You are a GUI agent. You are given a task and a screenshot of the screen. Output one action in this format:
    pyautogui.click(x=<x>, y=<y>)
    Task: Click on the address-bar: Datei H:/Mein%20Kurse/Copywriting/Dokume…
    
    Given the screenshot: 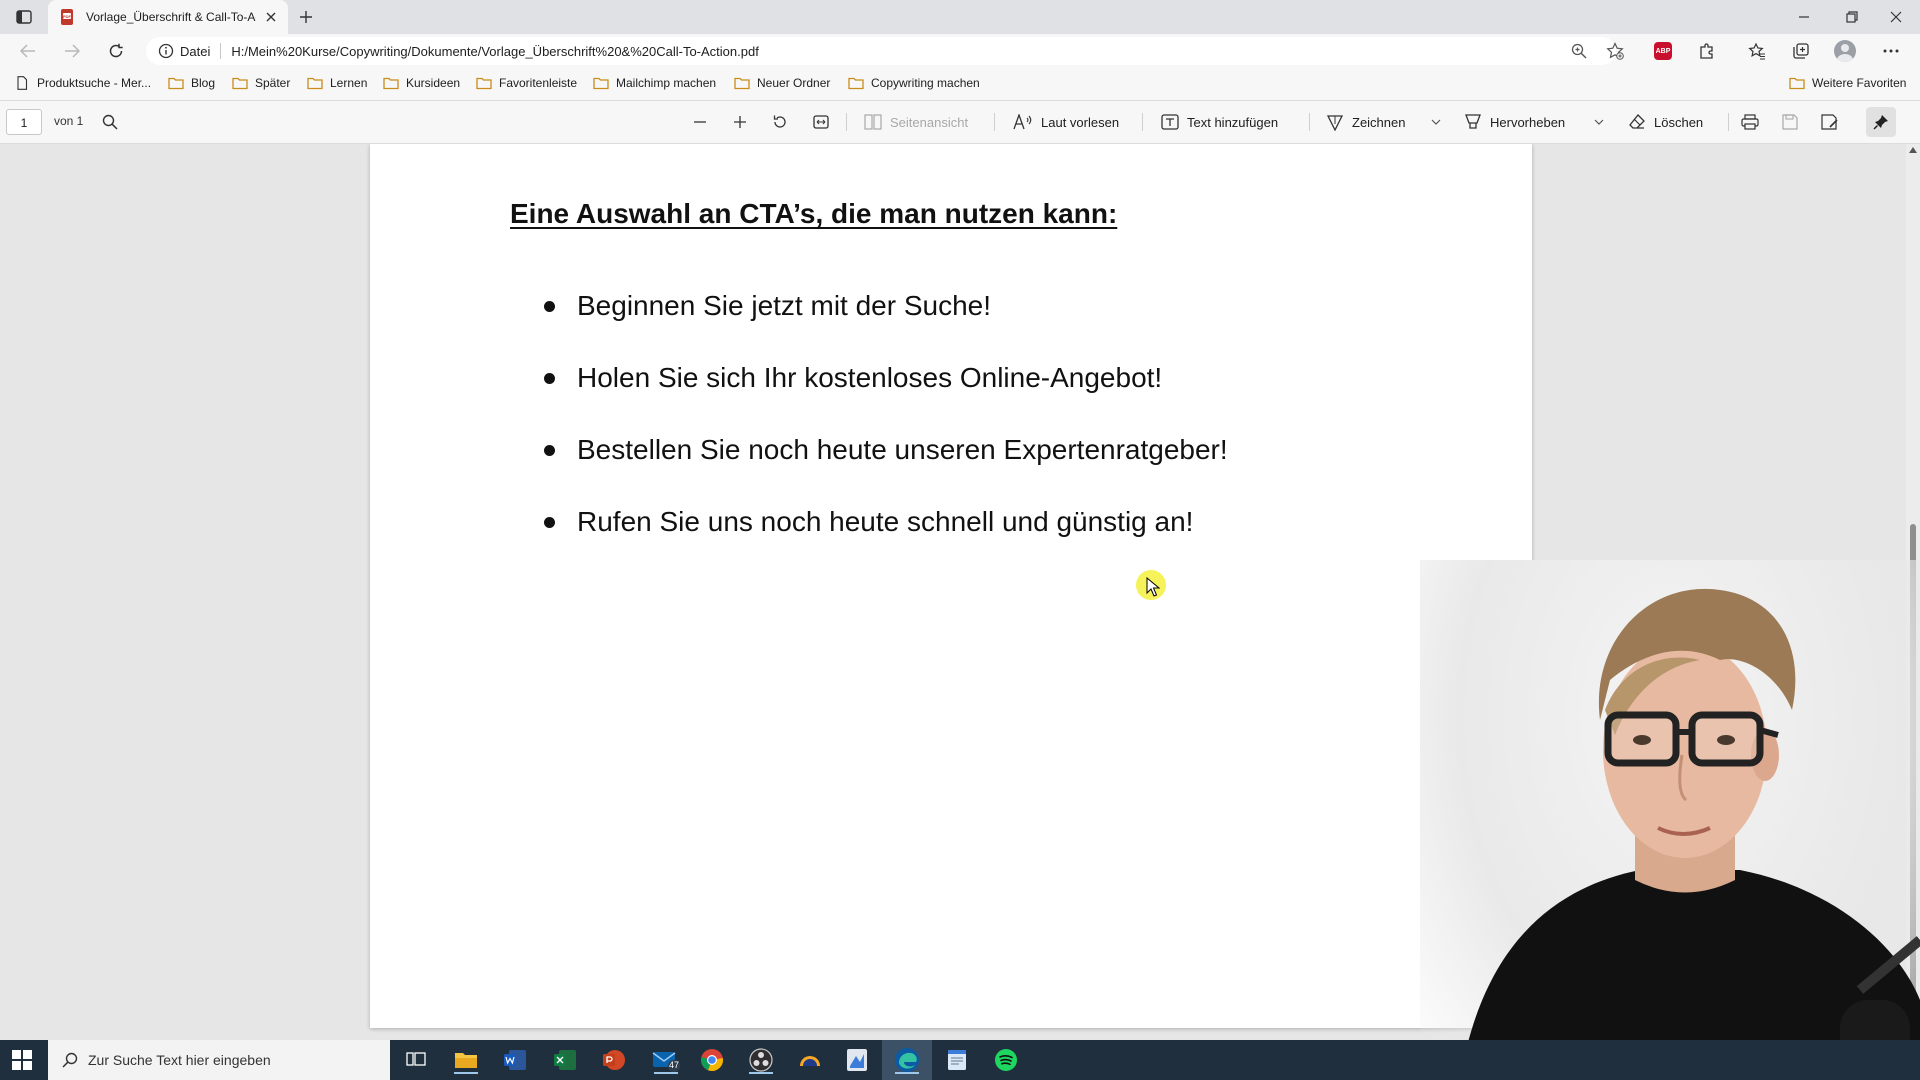 What is the action you would take?
    pyautogui.click(x=881, y=51)
    